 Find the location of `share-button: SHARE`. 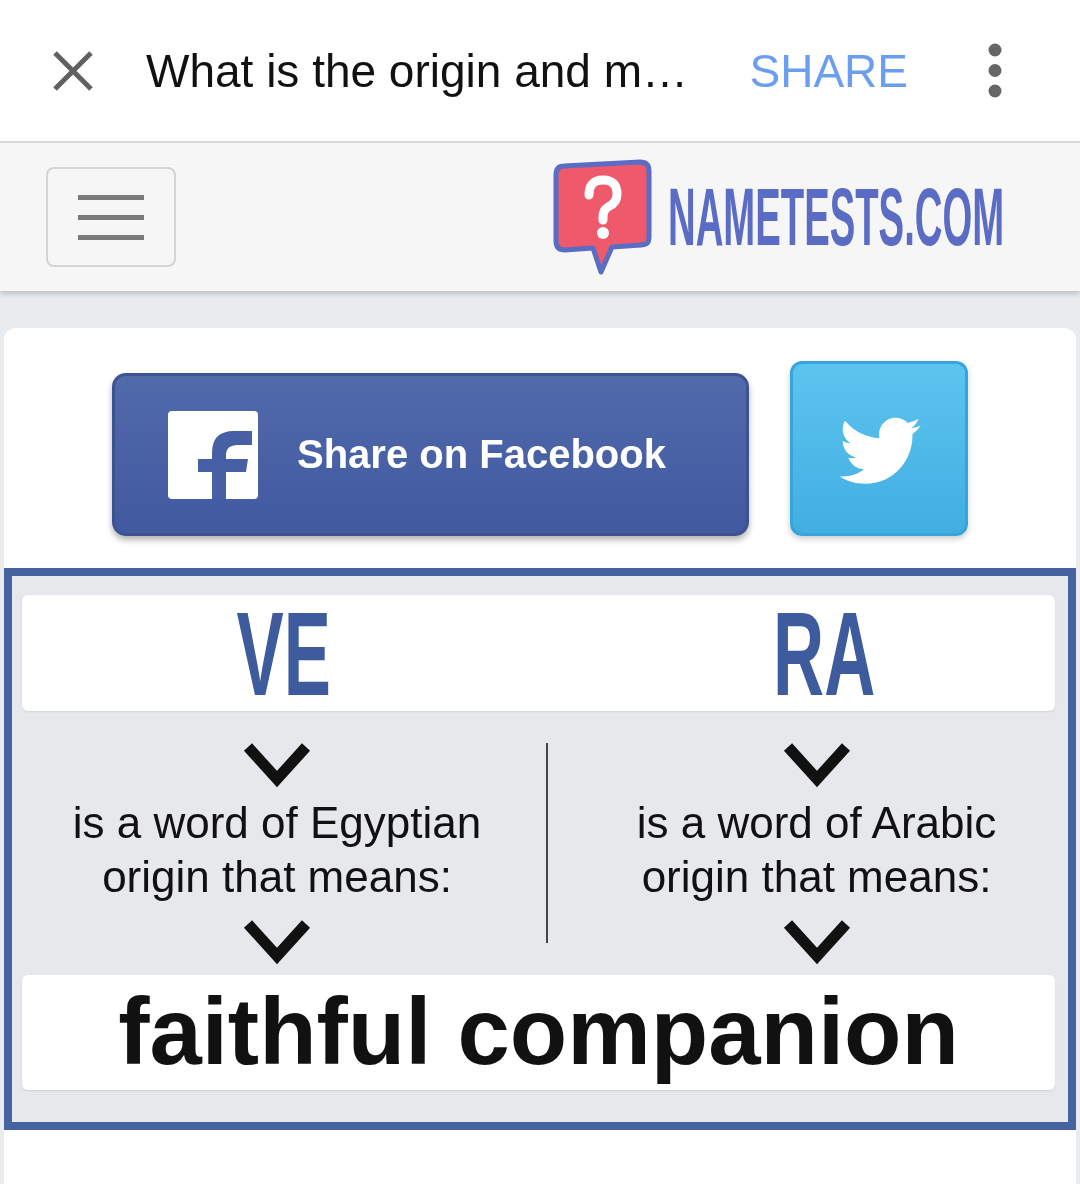

share-button: SHARE is located at coordinates (828, 70).